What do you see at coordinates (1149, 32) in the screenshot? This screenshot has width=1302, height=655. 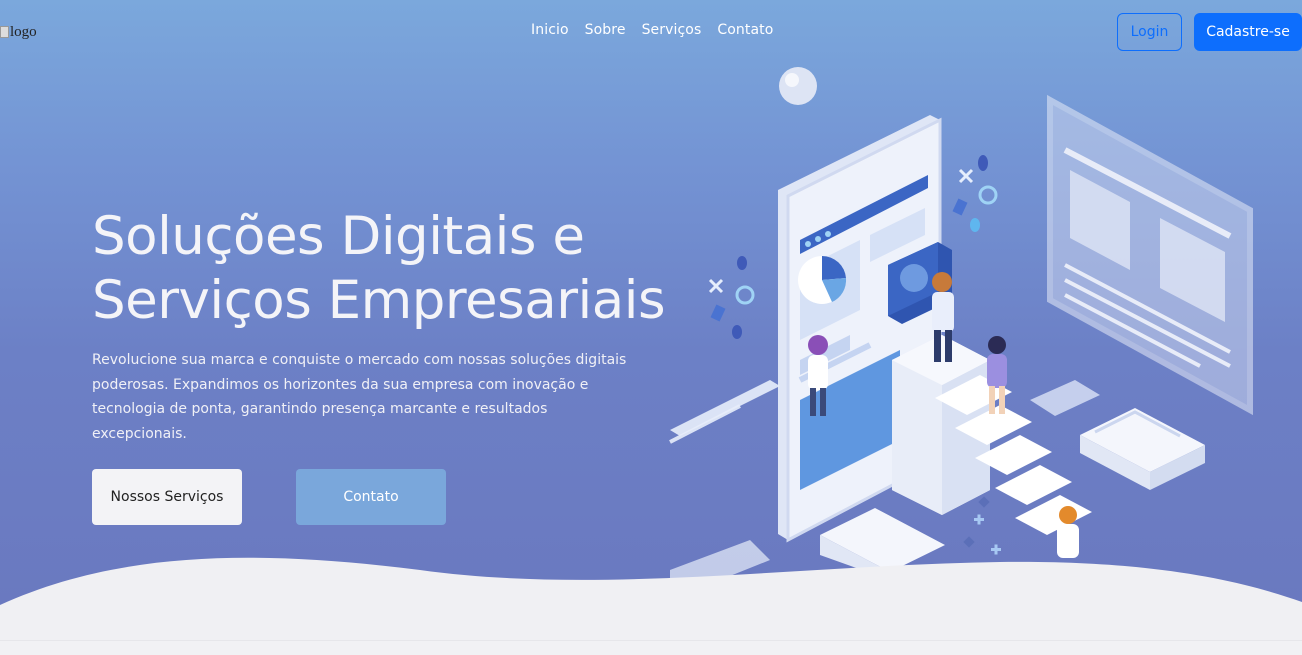 I see `login-button: Login` at bounding box center [1149, 32].